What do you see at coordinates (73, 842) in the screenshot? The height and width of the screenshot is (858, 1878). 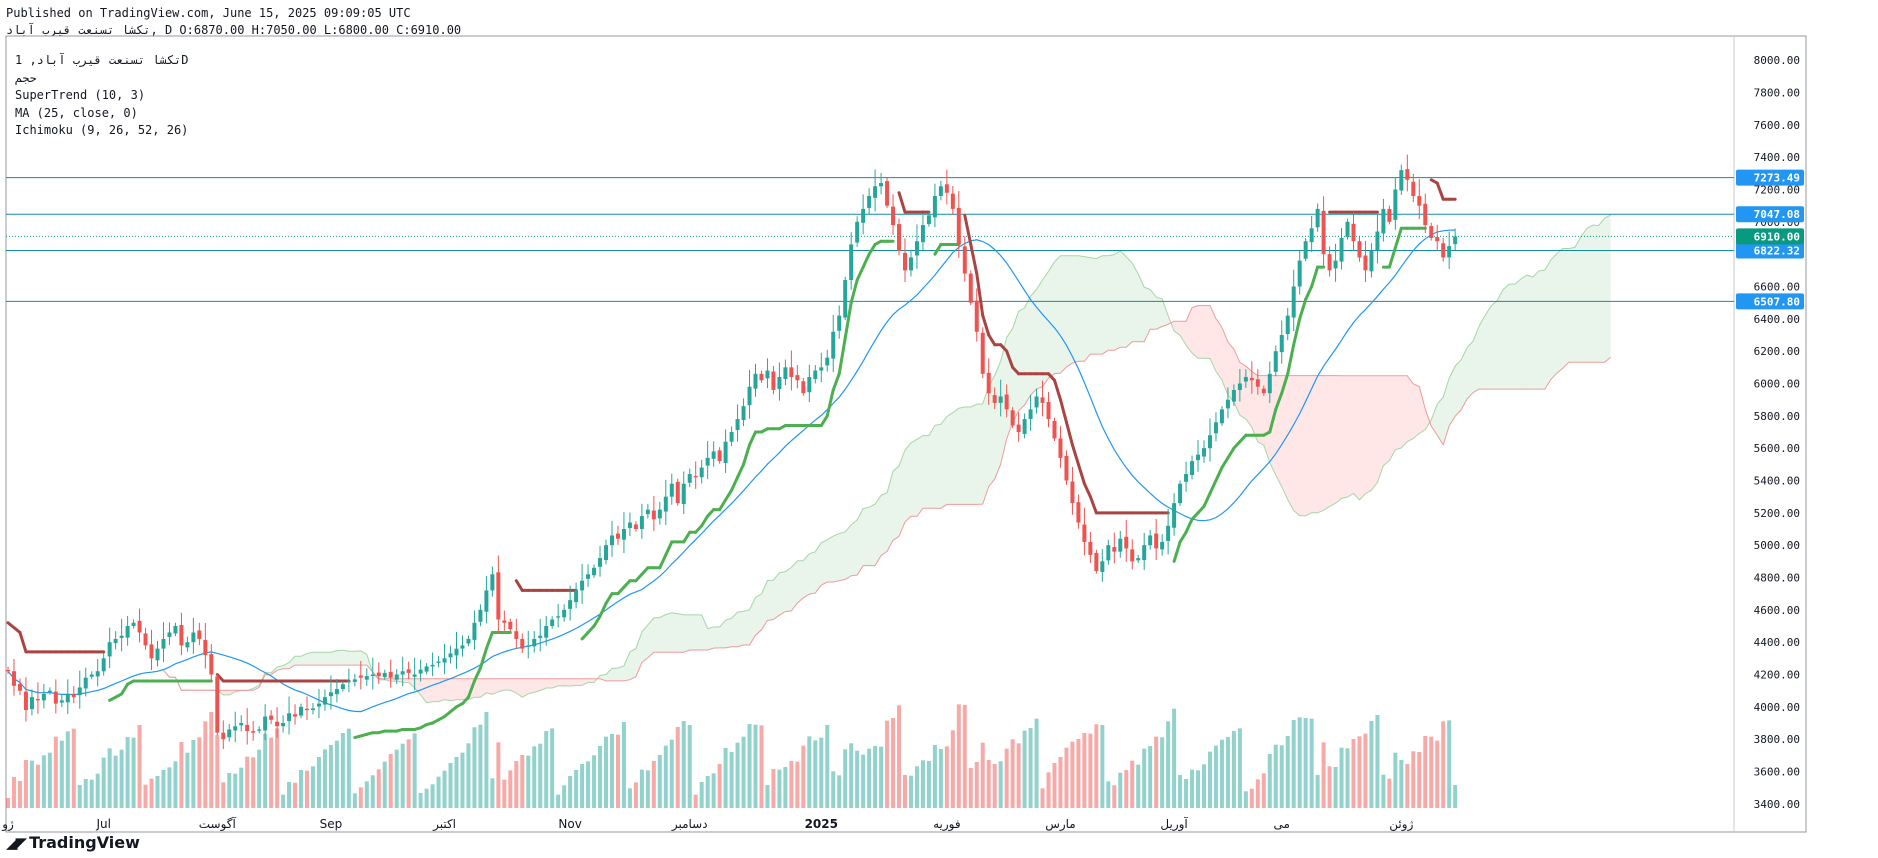 I see `tradingview-brand: ◢◤ TradingView` at bounding box center [73, 842].